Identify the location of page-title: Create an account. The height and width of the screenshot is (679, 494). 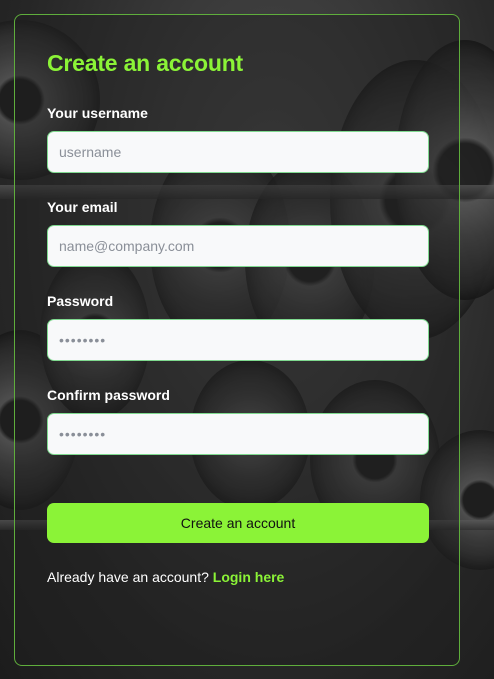
(145, 63).